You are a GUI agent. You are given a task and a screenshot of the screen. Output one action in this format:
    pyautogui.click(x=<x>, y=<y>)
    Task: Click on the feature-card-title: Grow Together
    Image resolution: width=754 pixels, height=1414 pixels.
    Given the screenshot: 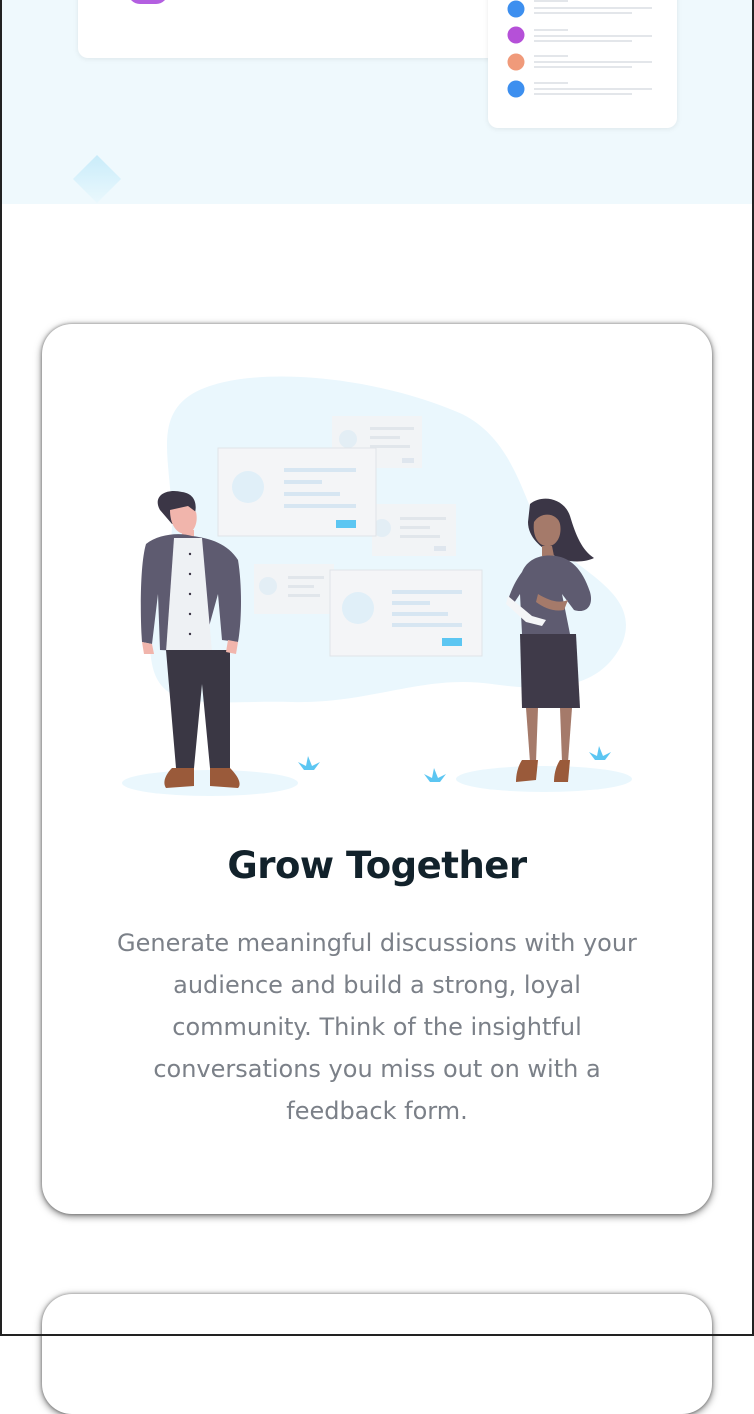 What is the action you would take?
    pyautogui.click(x=377, y=865)
    